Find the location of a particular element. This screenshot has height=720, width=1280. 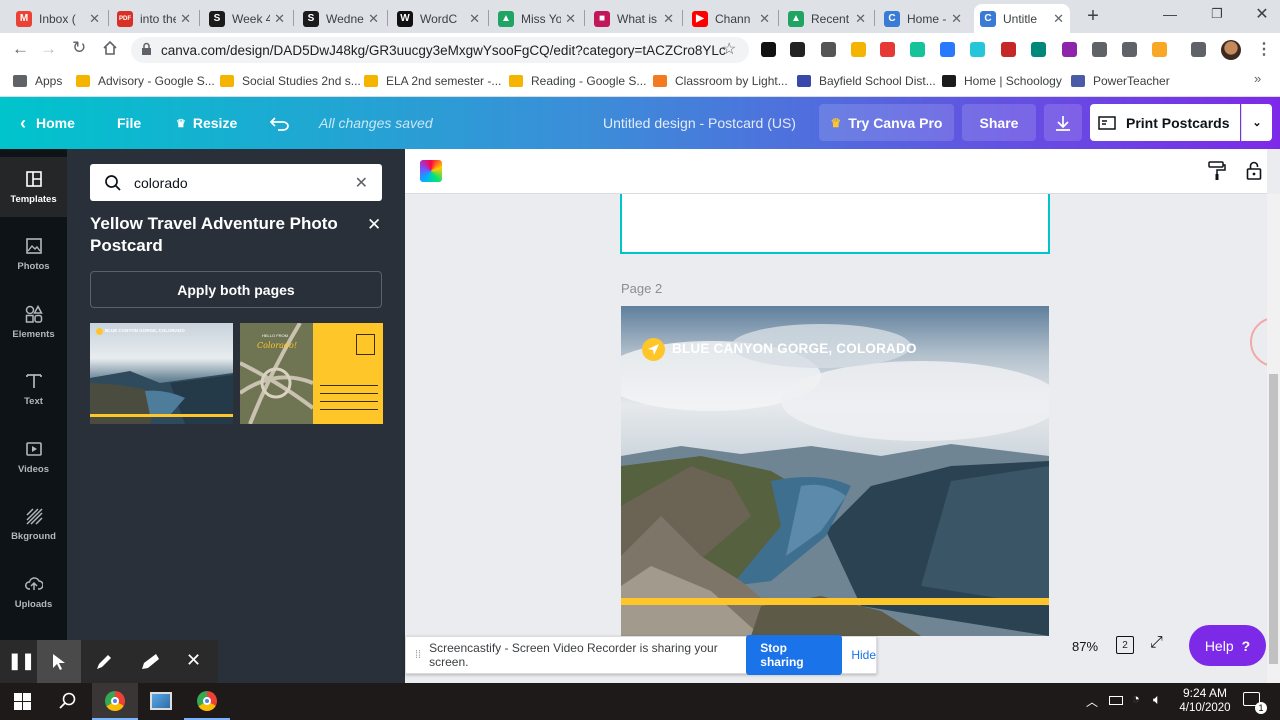

wifi-icon: ◔ is located at coordinates (1136, 698).